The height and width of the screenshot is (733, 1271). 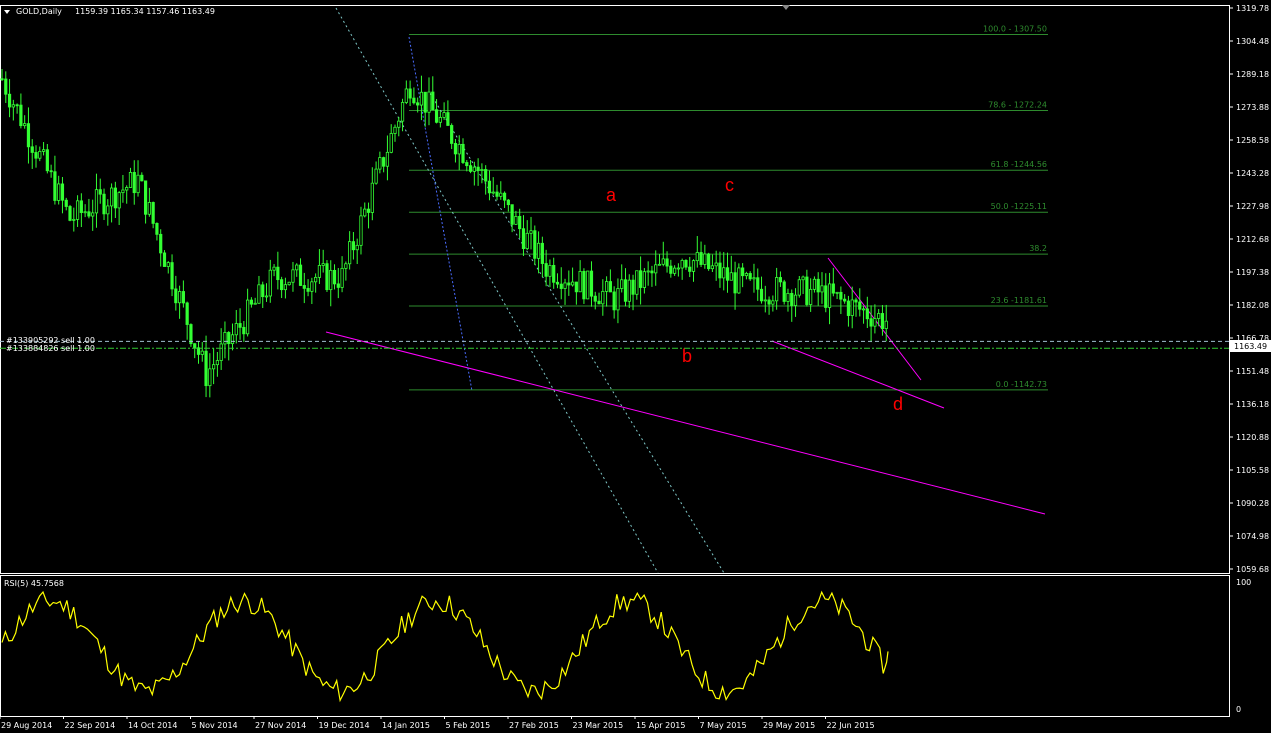 What do you see at coordinates (26, 725) in the screenshot?
I see `x-tick-label: 29 Aug 2014` at bounding box center [26, 725].